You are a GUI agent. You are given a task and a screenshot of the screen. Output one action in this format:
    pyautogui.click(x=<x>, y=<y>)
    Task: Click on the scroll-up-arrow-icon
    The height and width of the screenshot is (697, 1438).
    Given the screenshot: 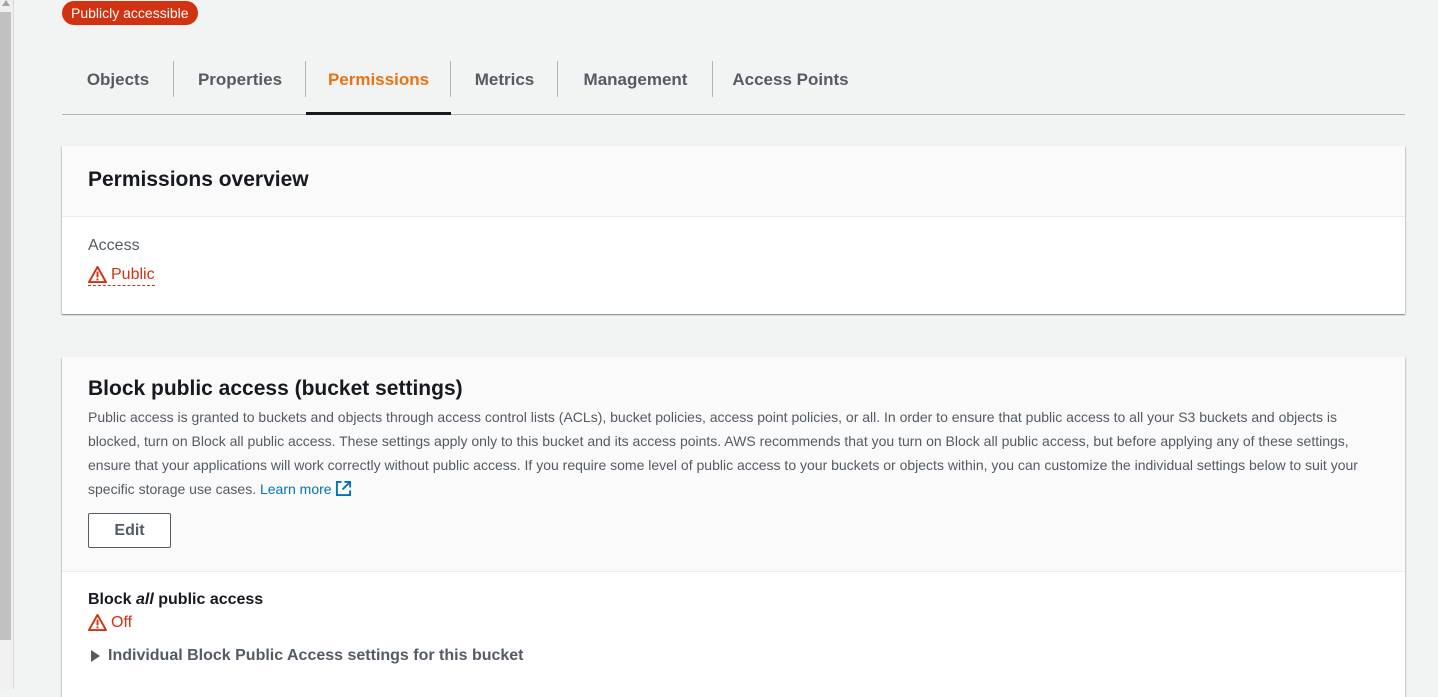 What is the action you would take?
    pyautogui.click(x=6, y=3)
    